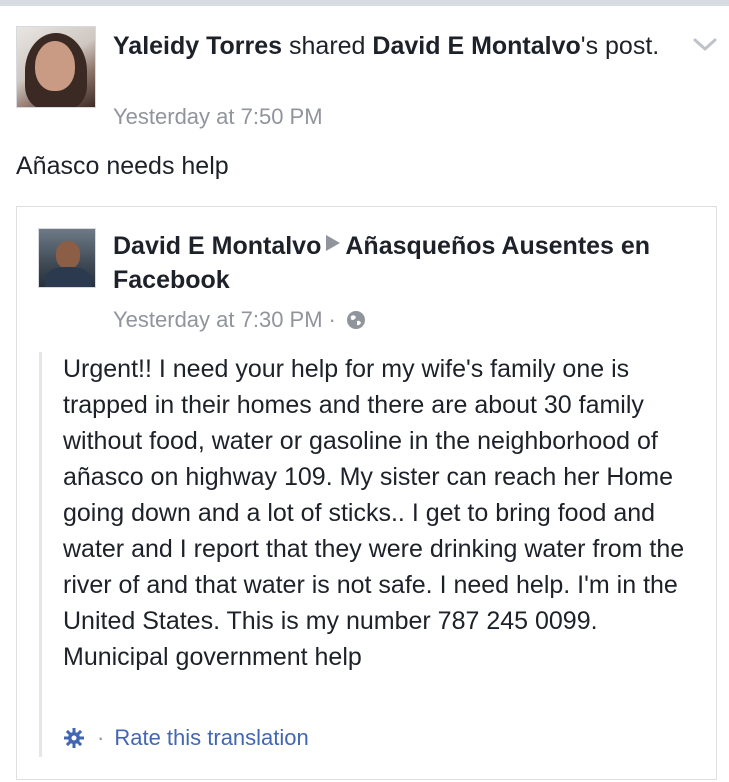 The image size is (729, 782). I want to click on shared-text: shared, so click(327, 46).